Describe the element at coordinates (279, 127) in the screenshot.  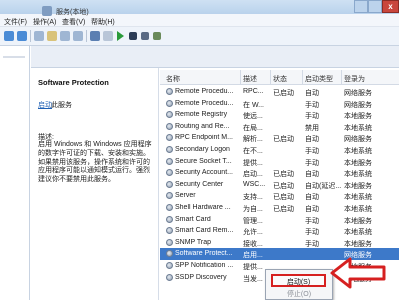
I see `table-row: Routing and Re... 在局... 禁用 本地系统` at that location.